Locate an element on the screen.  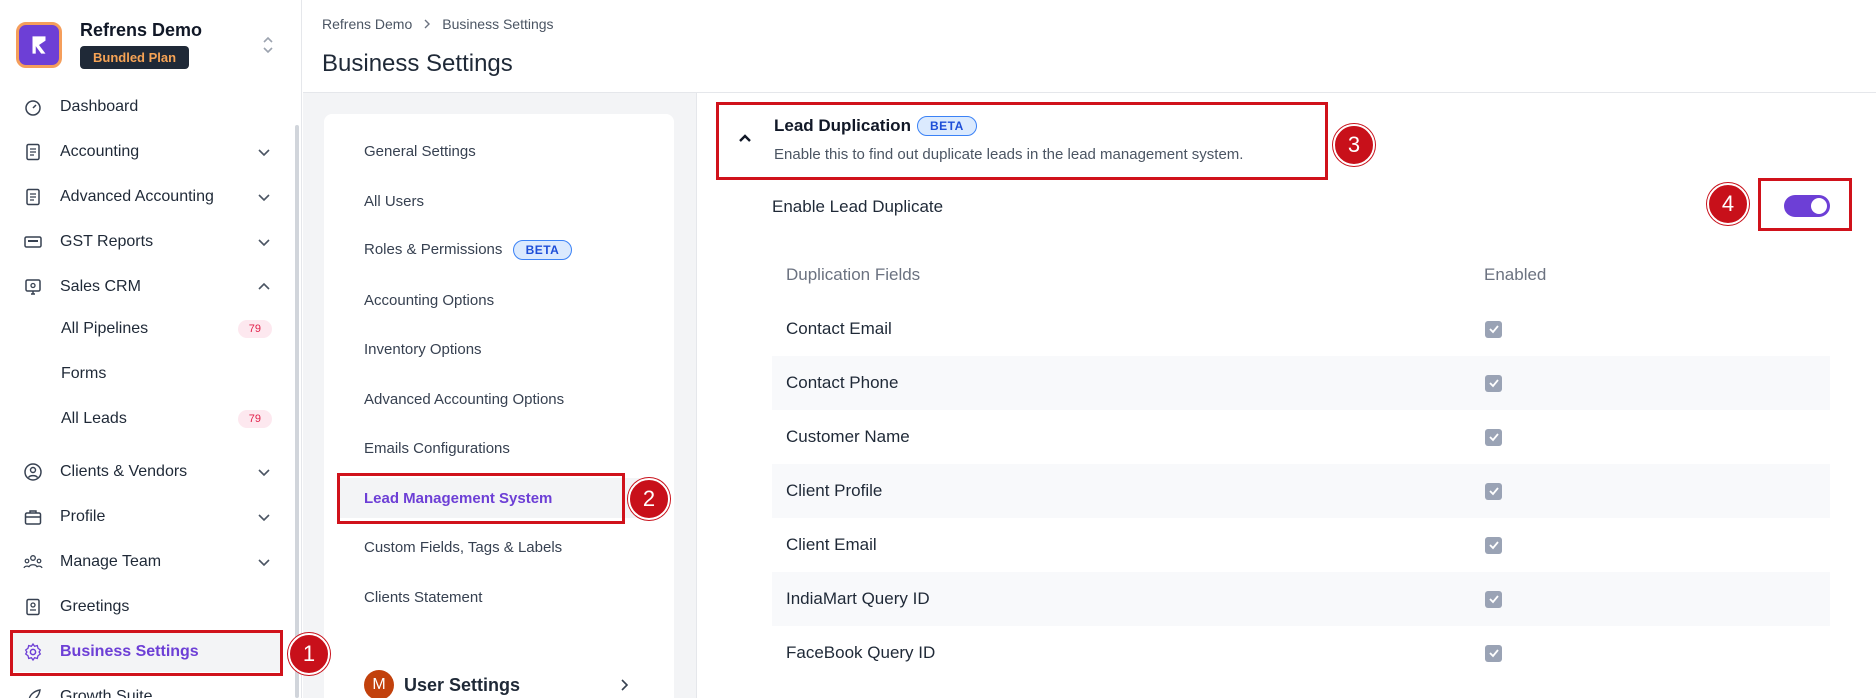
sidebar-item-label: Clients & Vendors is located at coordinates (124, 471).